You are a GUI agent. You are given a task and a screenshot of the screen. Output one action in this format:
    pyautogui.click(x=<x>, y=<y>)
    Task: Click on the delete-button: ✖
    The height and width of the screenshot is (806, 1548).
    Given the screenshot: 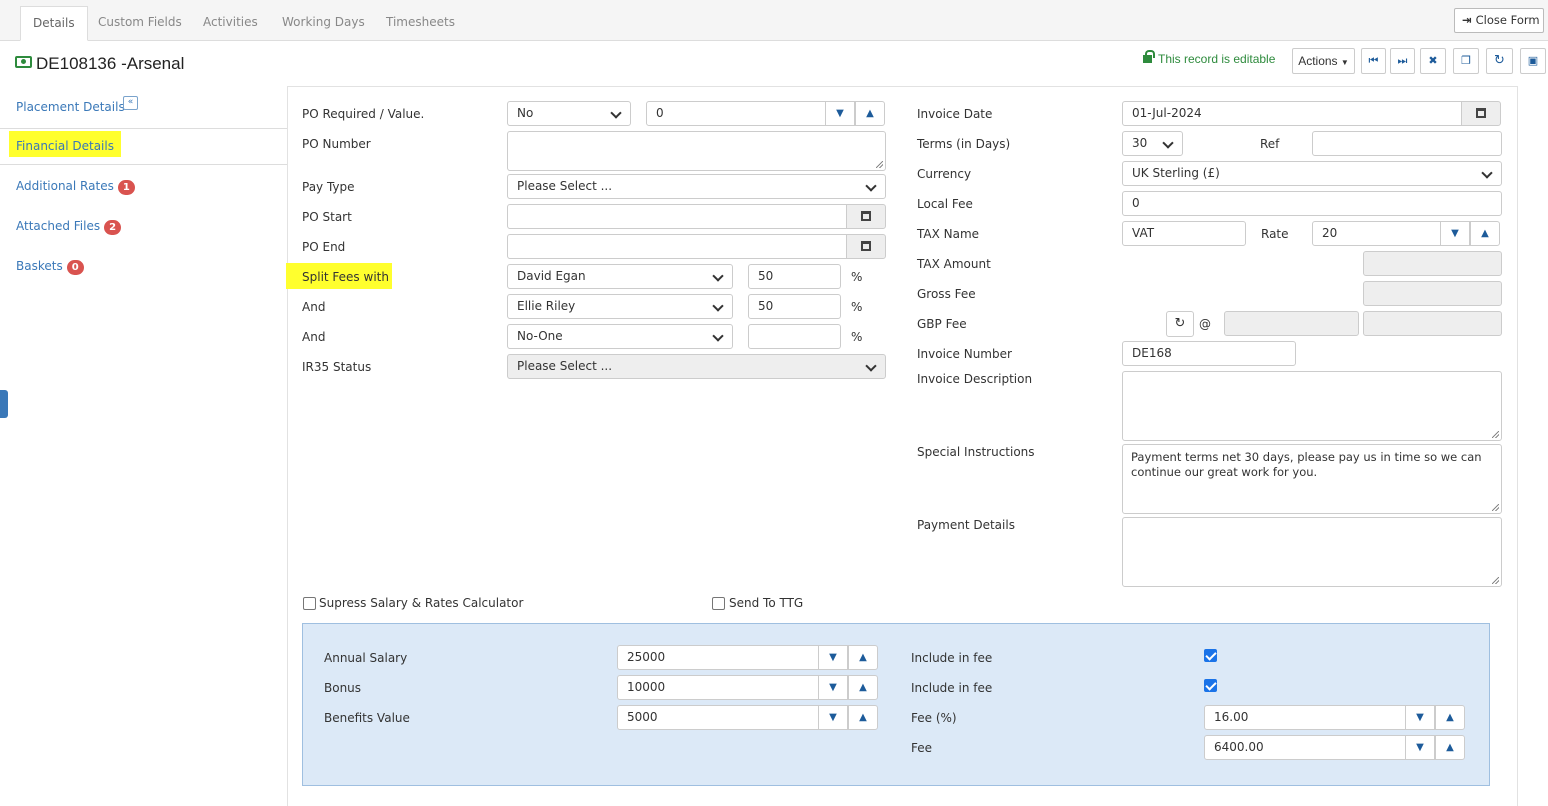 What is the action you would take?
    pyautogui.click(x=1433, y=61)
    